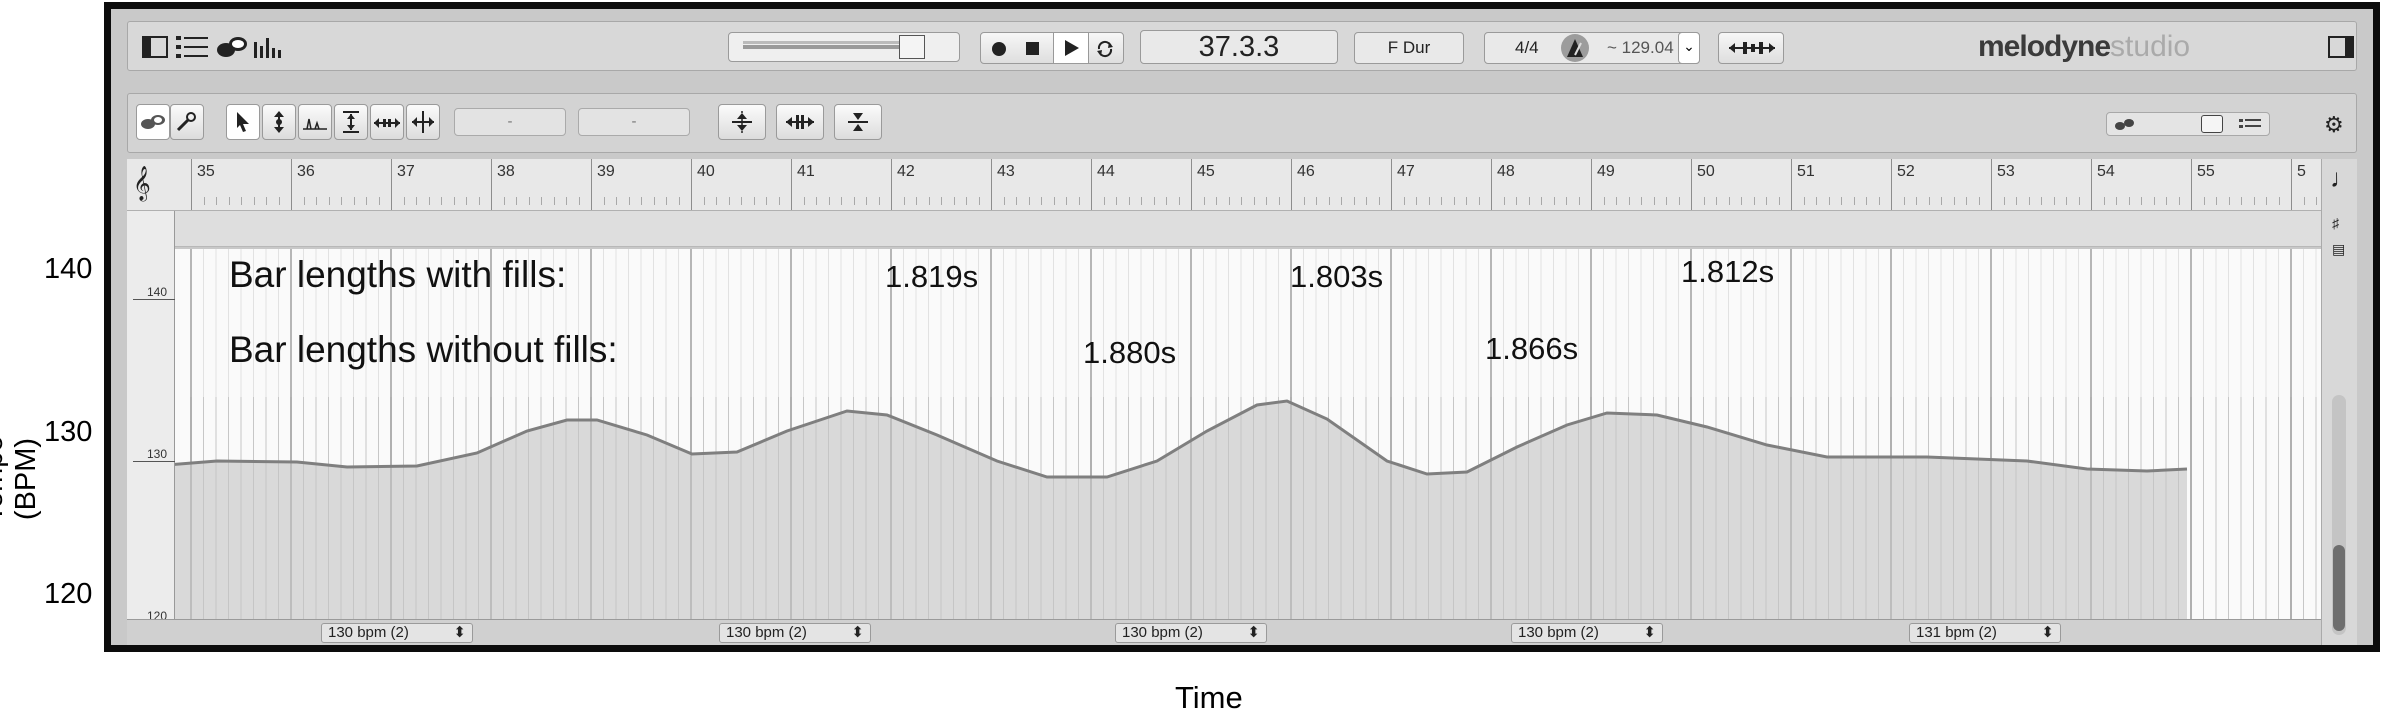  I want to click on scale-label-140: 140, so click(157, 292).